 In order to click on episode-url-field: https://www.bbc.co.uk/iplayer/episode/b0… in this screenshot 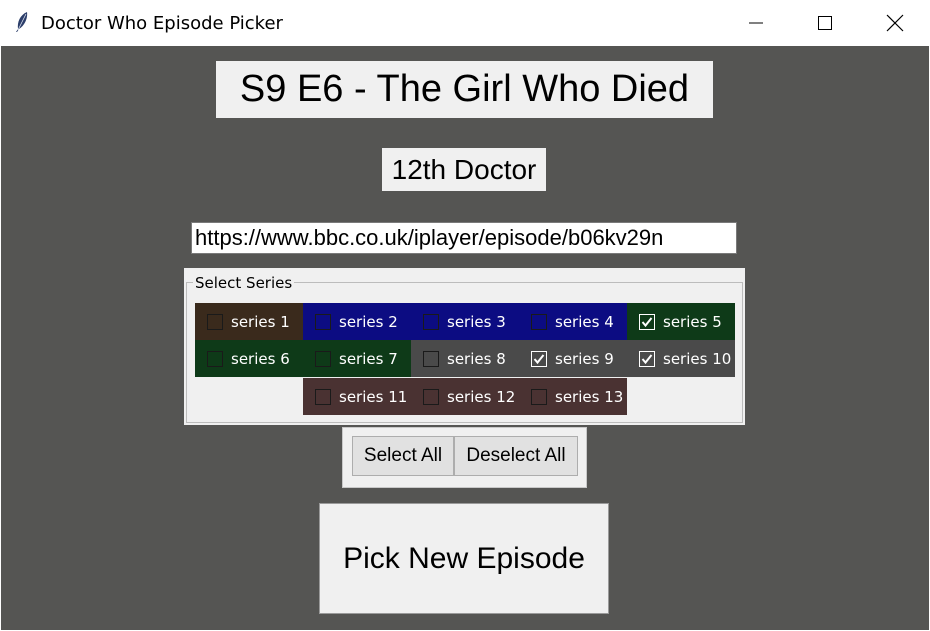, I will do `click(464, 238)`.